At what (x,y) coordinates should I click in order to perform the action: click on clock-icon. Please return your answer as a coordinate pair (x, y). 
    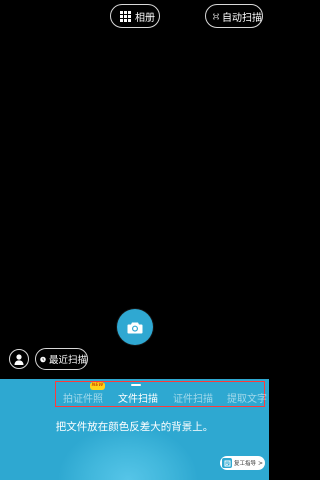
    Looking at the image, I should click on (43, 359).